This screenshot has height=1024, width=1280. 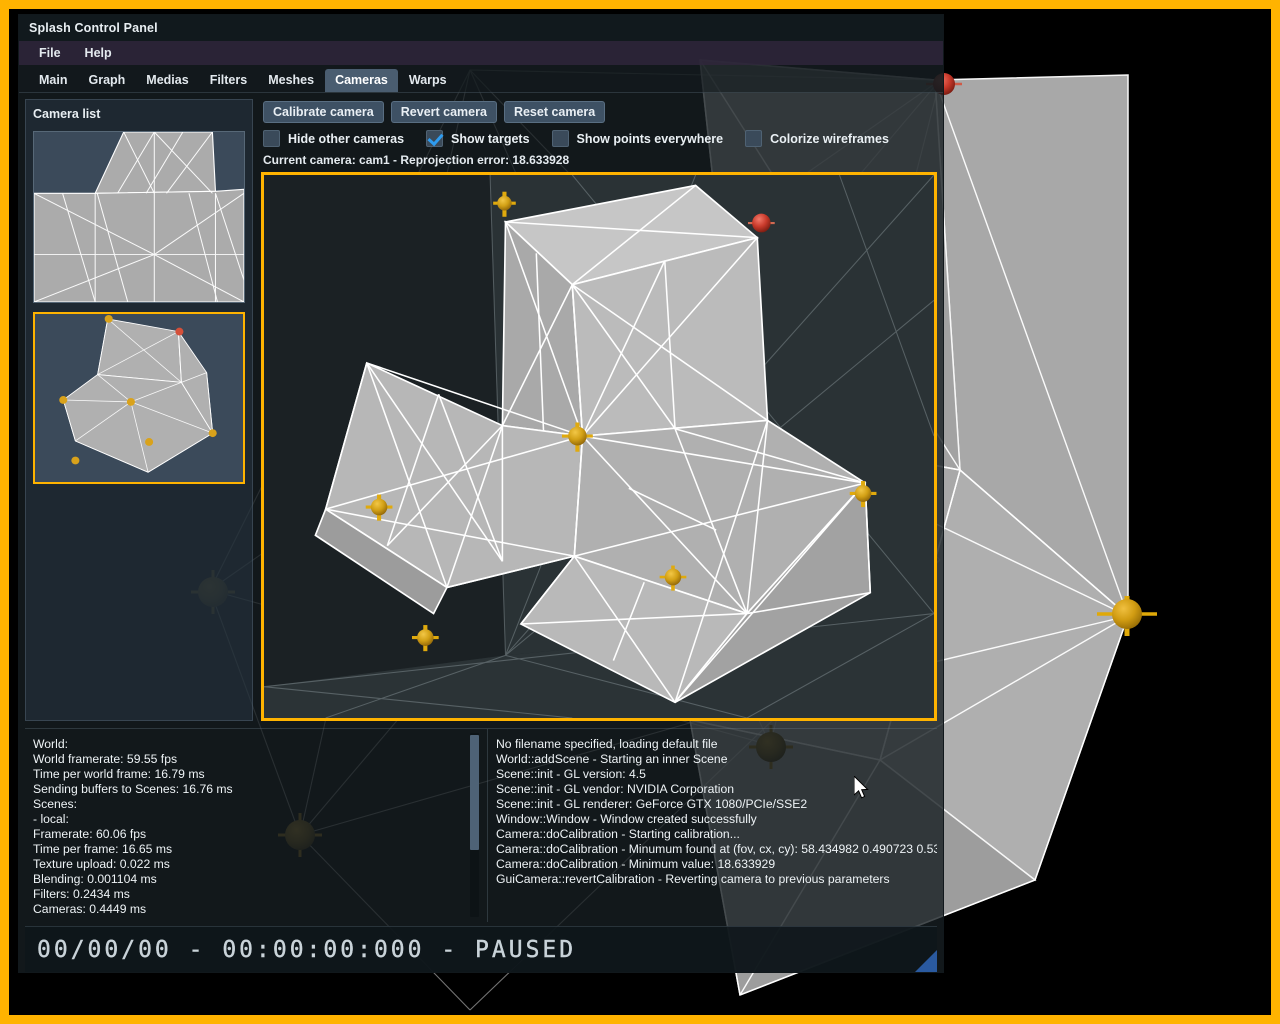 I want to click on tab-medias: Medias, so click(x=167, y=80).